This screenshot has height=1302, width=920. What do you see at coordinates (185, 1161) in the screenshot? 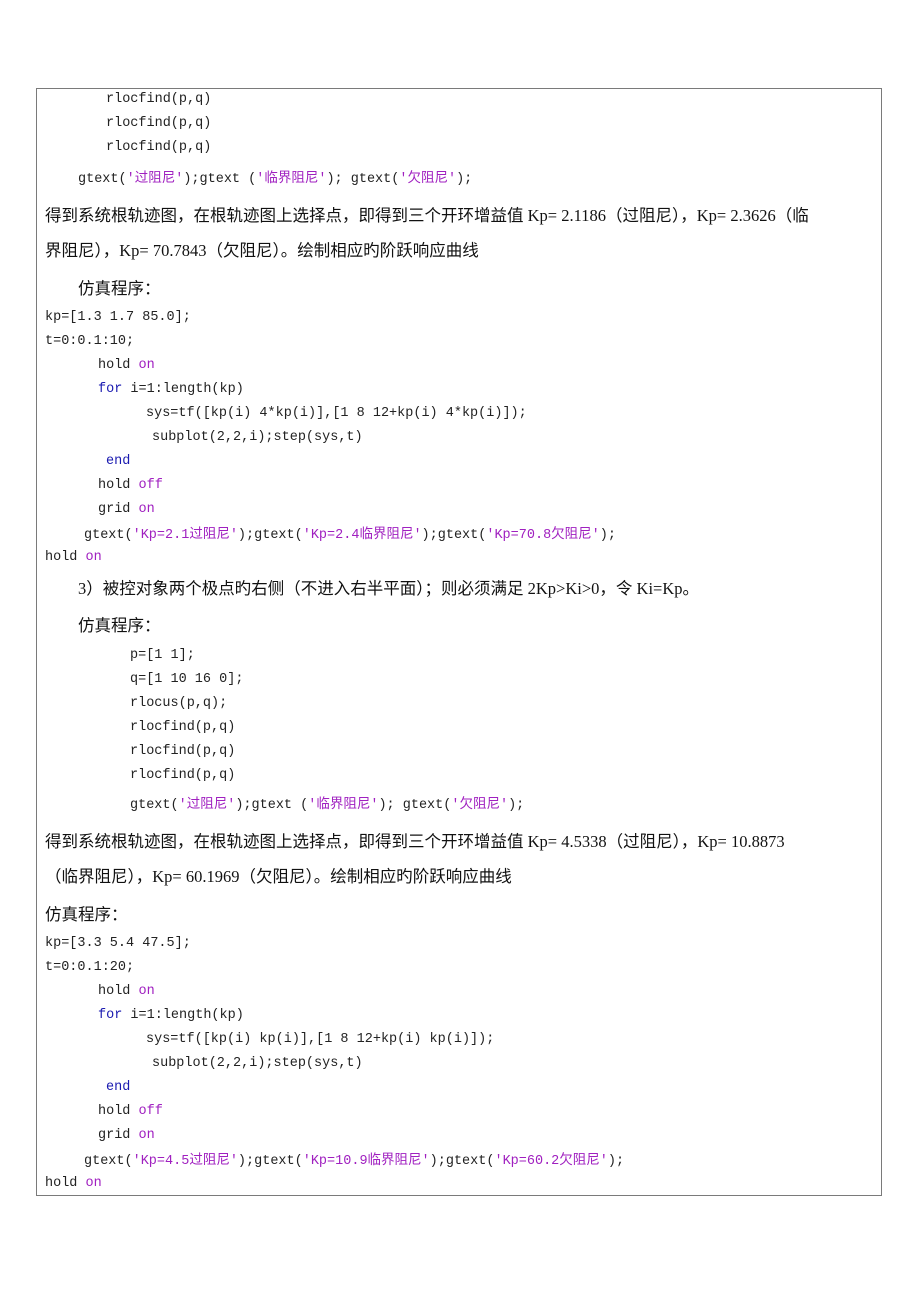
I see `code-string: 'Kp=4.5过阻尼'` at bounding box center [185, 1161].